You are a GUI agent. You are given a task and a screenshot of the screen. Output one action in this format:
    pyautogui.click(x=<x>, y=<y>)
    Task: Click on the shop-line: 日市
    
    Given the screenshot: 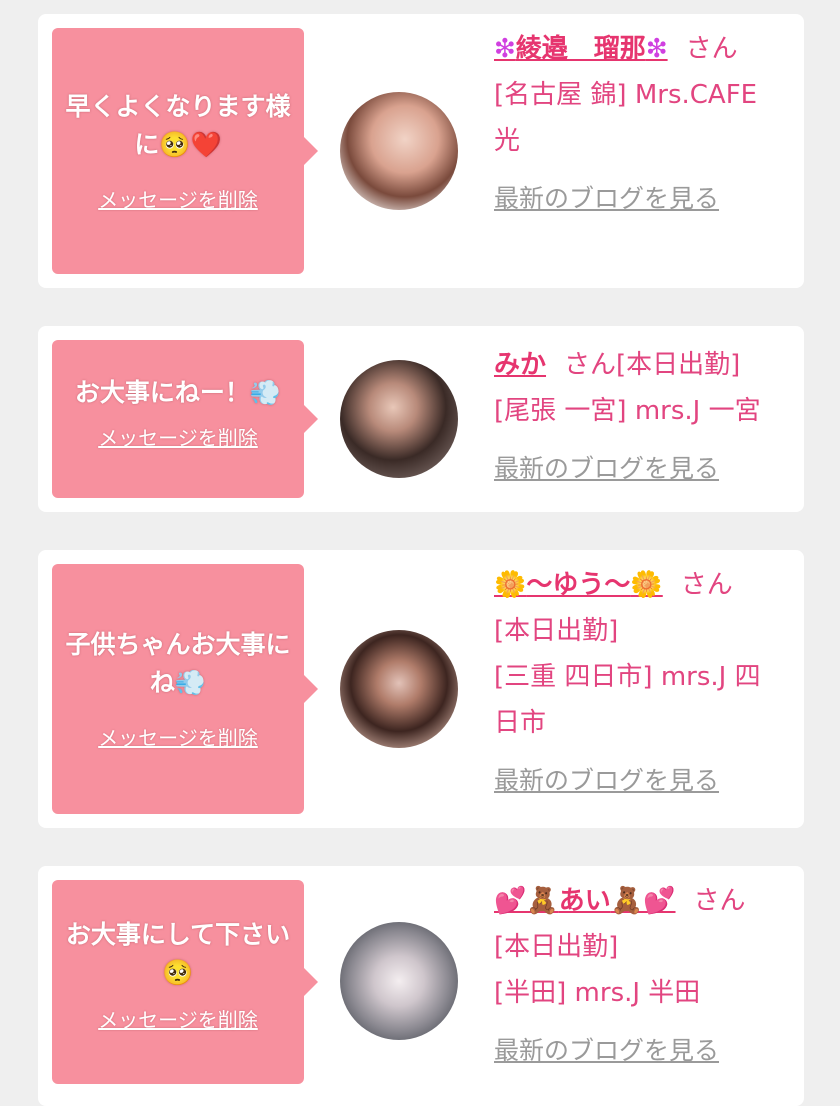 What is the action you would take?
    pyautogui.click(x=520, y=723)
    